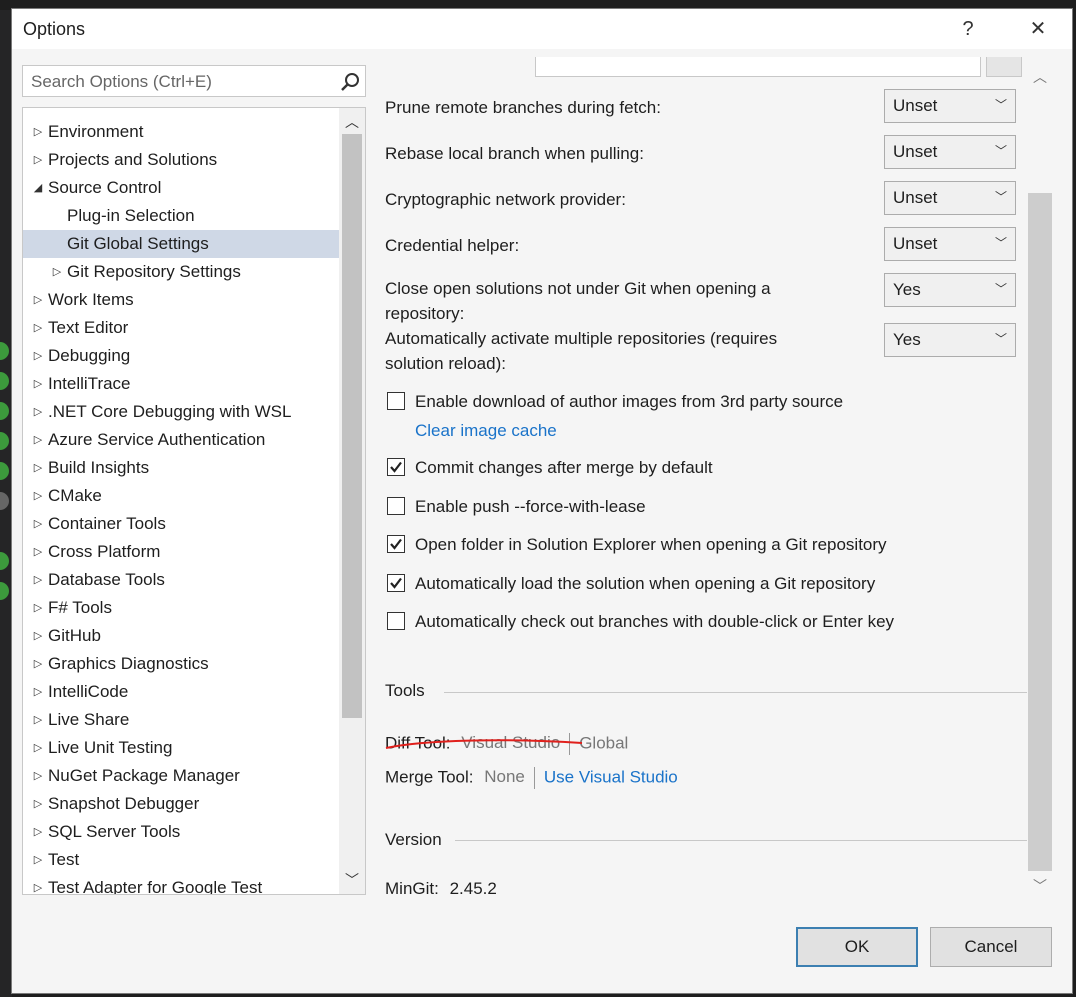  I want to click on separator, so click(534, 778).